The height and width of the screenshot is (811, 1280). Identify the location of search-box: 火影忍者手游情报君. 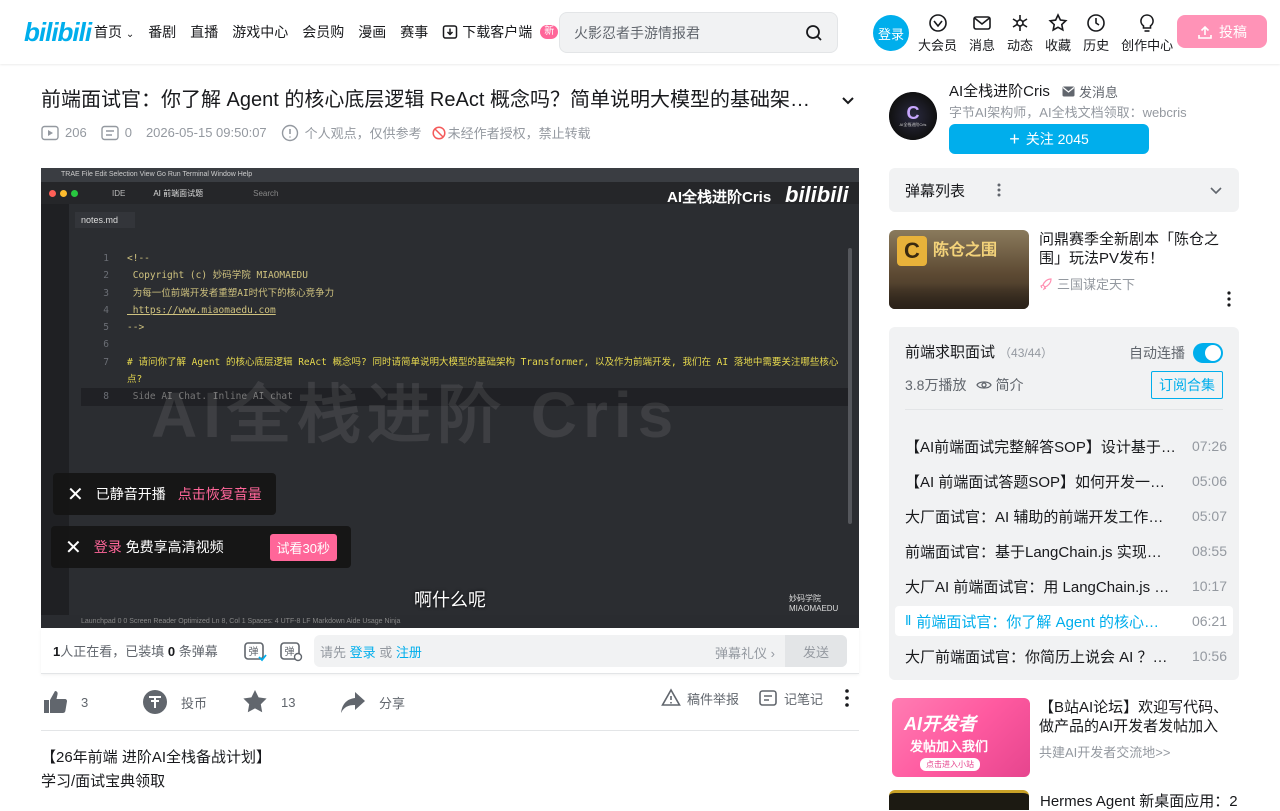
(698, 32).